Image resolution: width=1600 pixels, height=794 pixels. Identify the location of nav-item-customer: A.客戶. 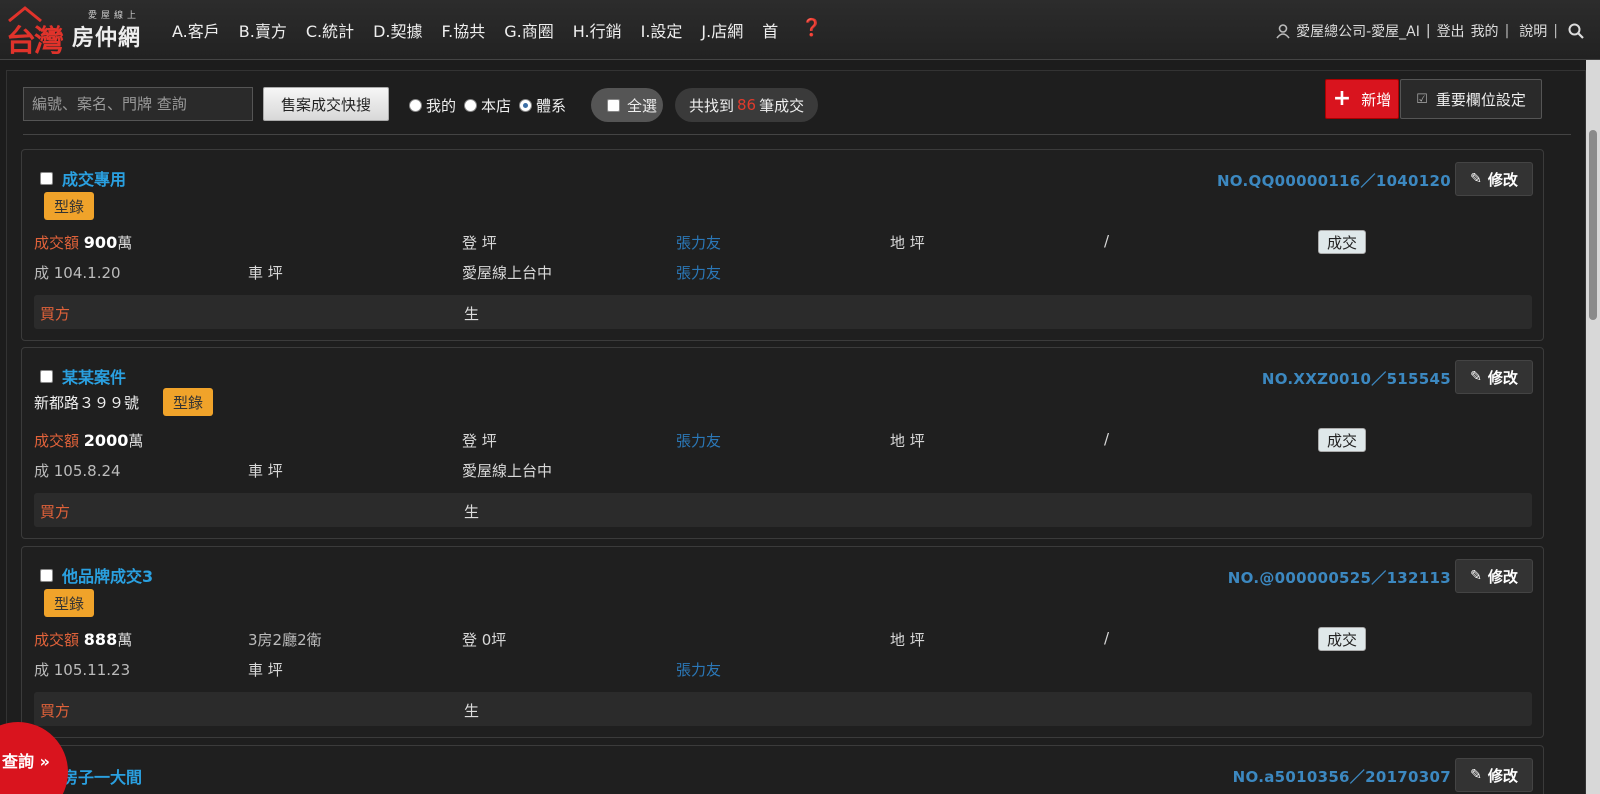
(196, 30).